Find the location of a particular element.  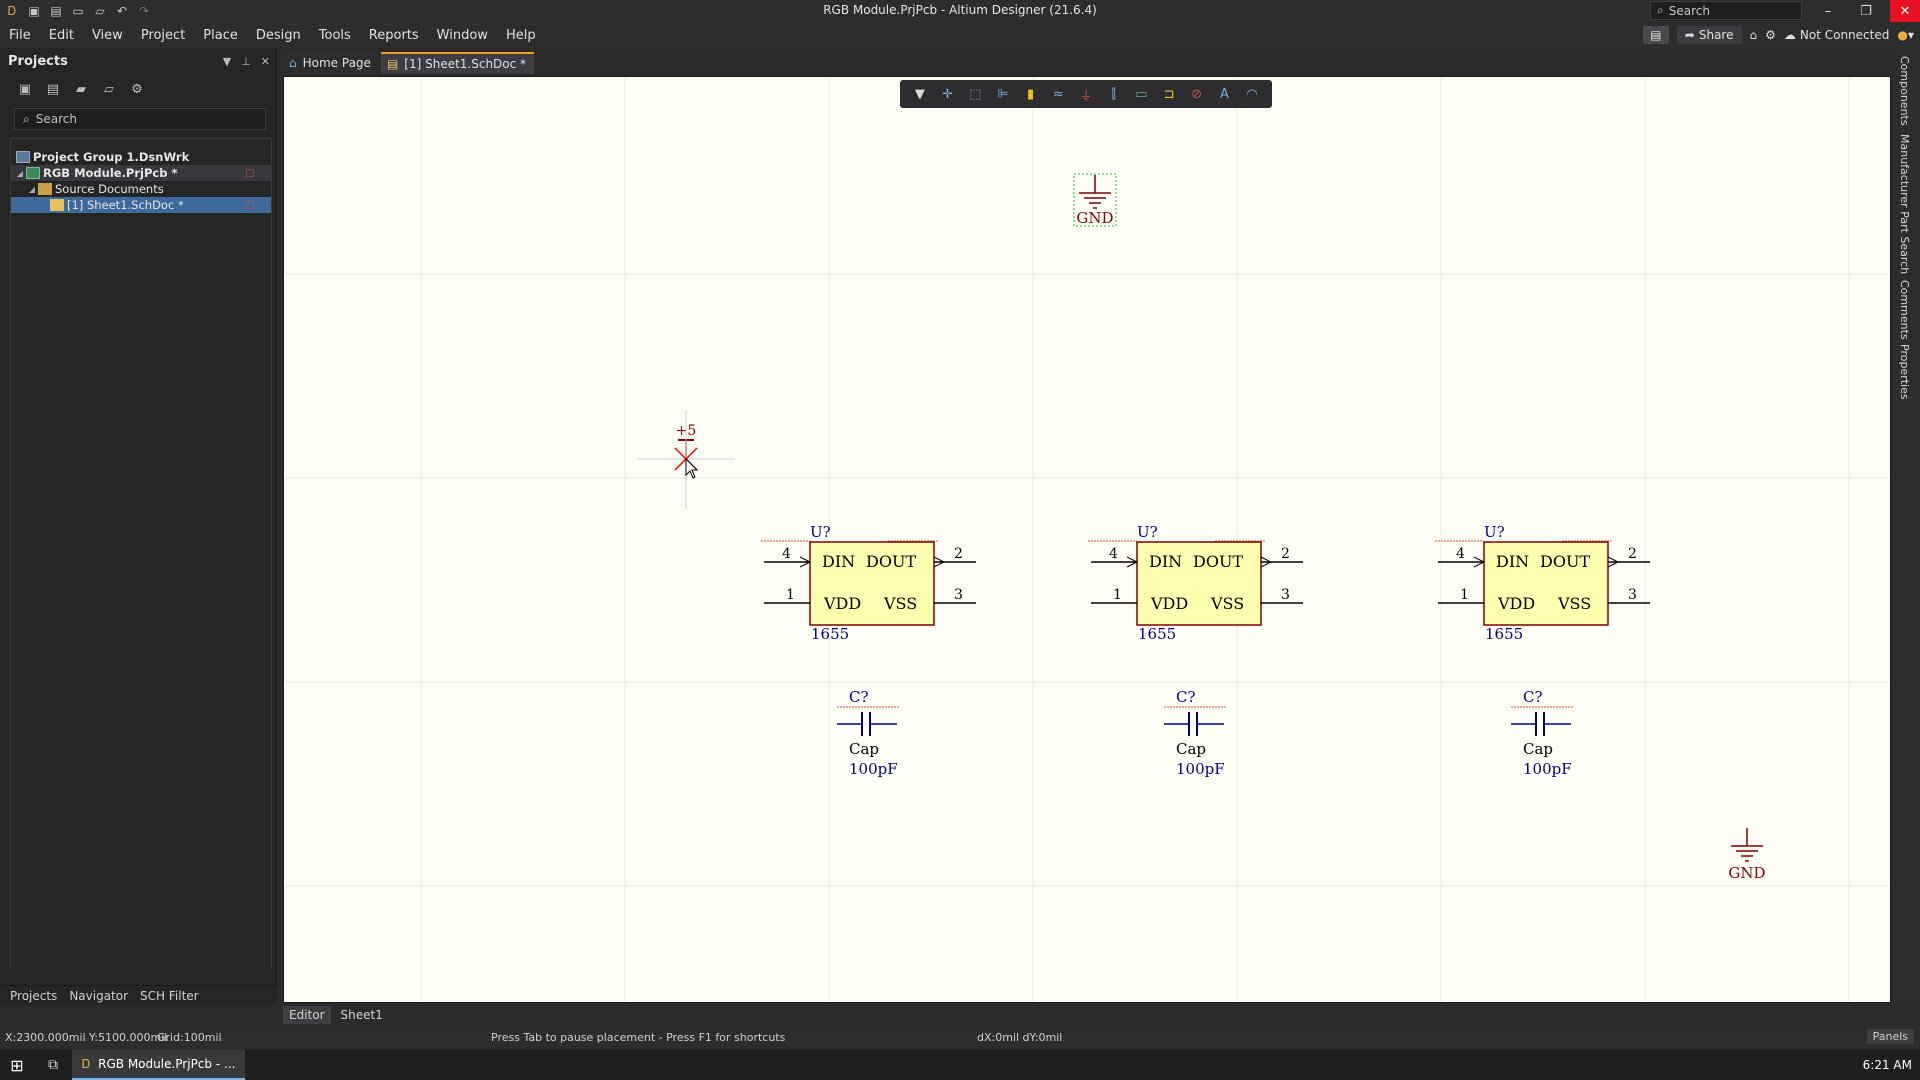

tree-item-source-documents: ◢ Source Documents is located at coordinates (141, 189).